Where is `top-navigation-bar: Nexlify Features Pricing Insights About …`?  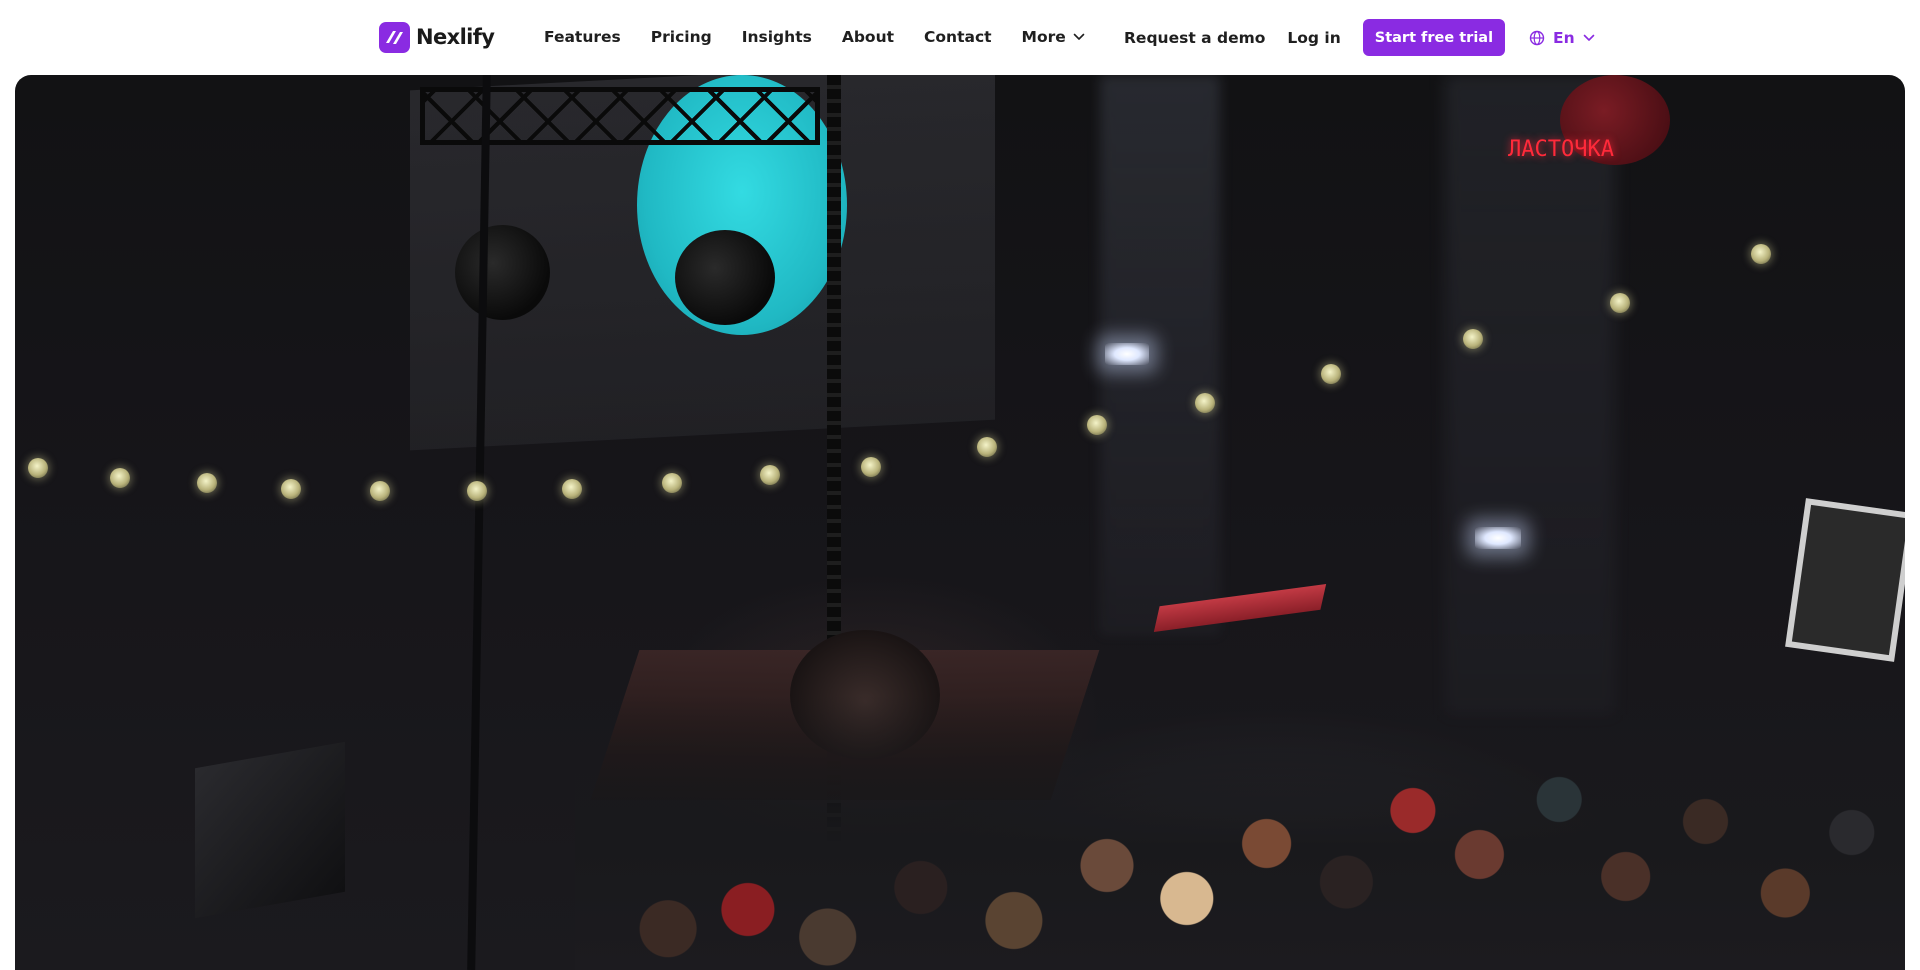 top-navigation-bar: Nexlify Features Pricing Insights About … is located at coordinates (960, 37).